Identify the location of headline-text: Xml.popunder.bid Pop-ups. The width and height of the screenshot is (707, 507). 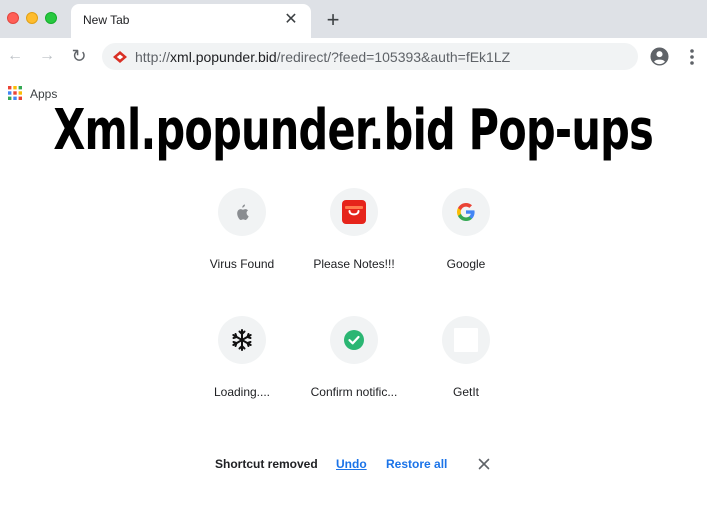
(353, 130).